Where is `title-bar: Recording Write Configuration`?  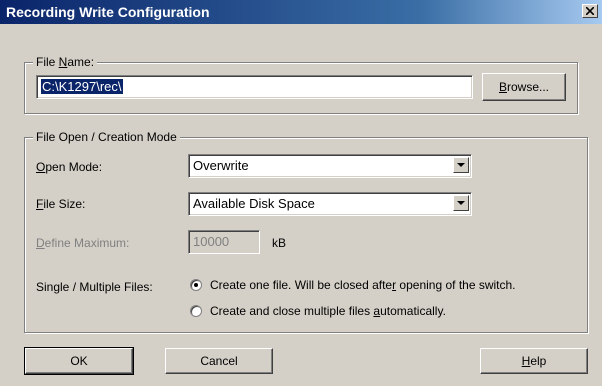
title-bar: Recording Write Configuration is located at coordinates (301, 12).